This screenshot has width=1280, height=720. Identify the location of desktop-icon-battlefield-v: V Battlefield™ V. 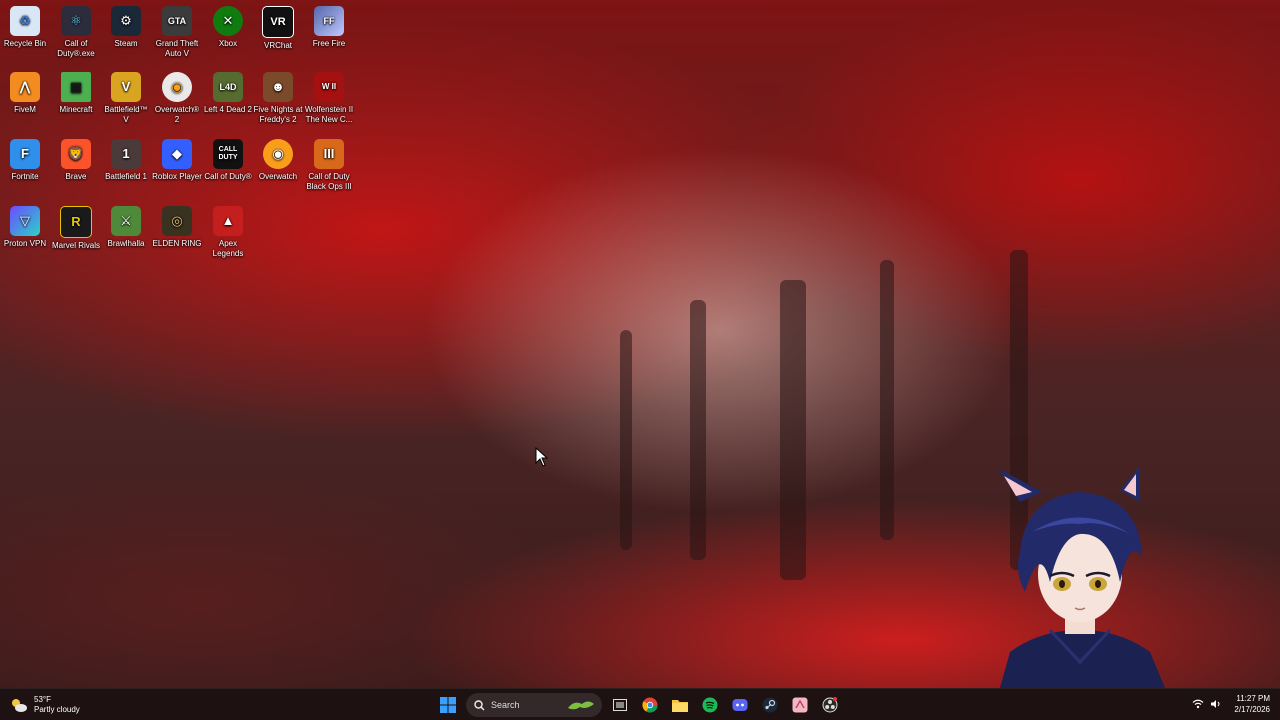
(126, 96).